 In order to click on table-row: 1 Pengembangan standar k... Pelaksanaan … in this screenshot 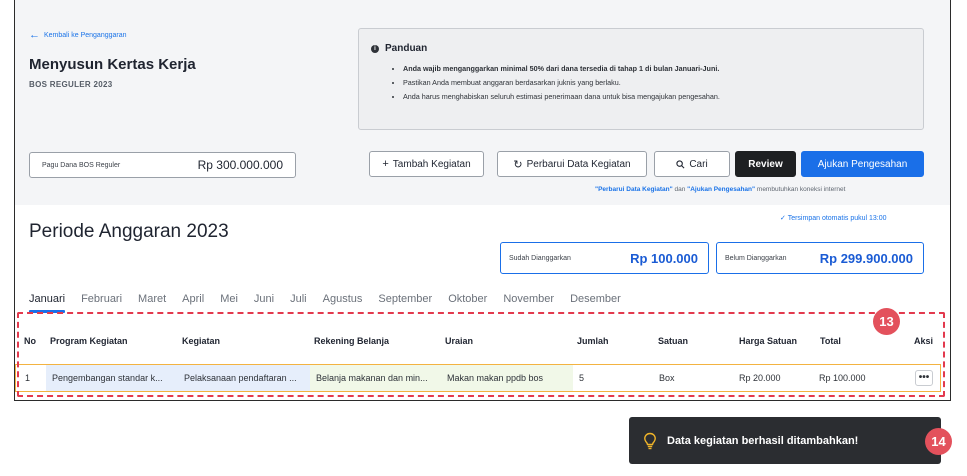, I will do `click(478, 378)`.